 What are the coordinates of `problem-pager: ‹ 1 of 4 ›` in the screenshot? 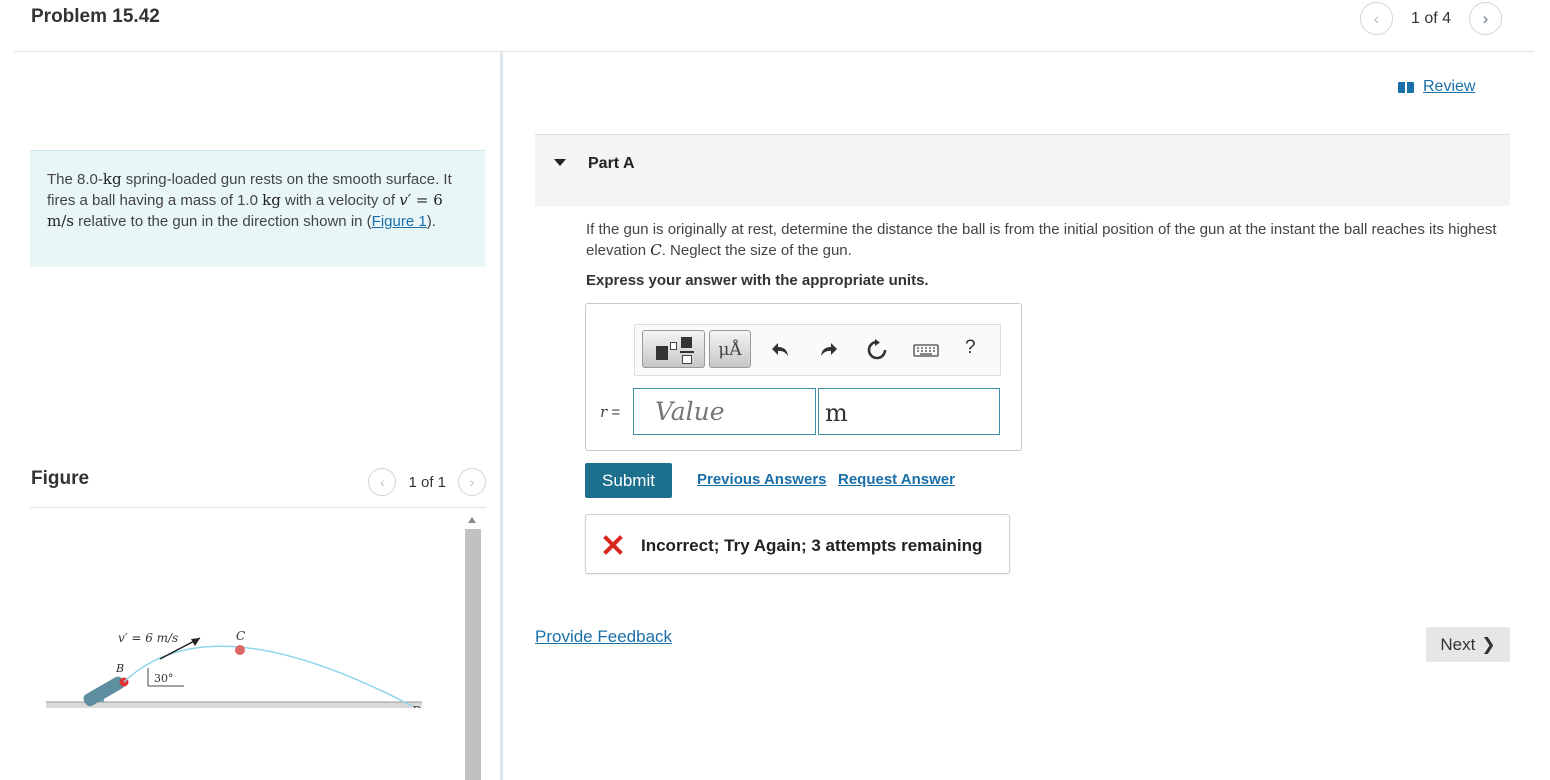 It's located at (1430, 18).